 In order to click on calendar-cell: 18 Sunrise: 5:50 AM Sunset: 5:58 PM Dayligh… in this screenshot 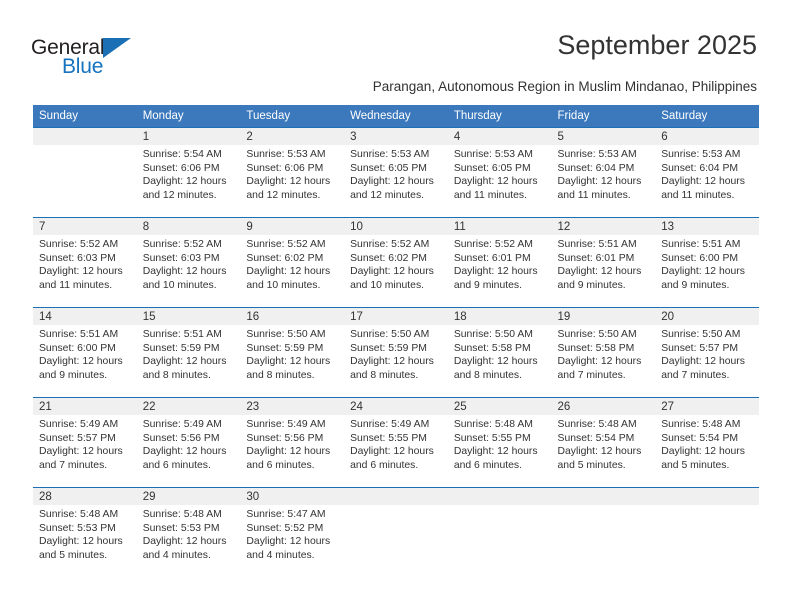, I will do `click(499, 352)`.